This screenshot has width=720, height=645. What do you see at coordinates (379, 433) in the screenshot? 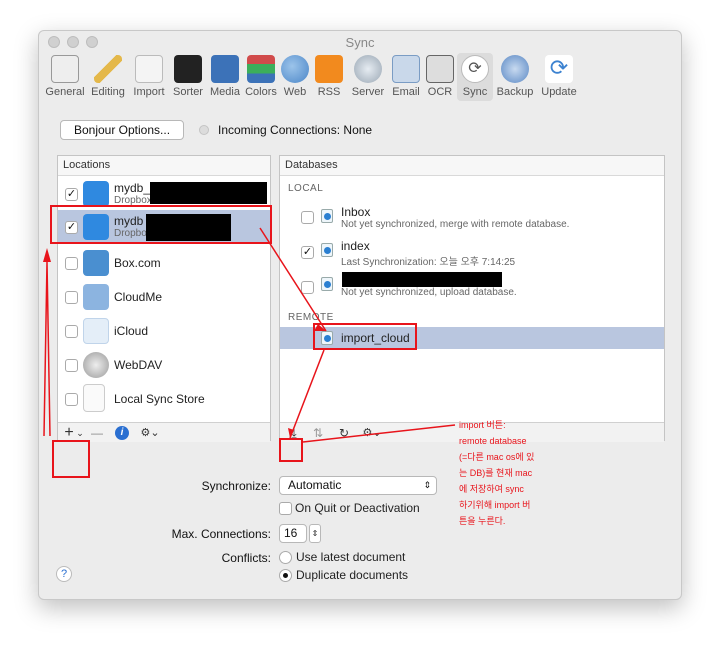
I see `arrow-import-to-note` at bounding box center [379, 433].